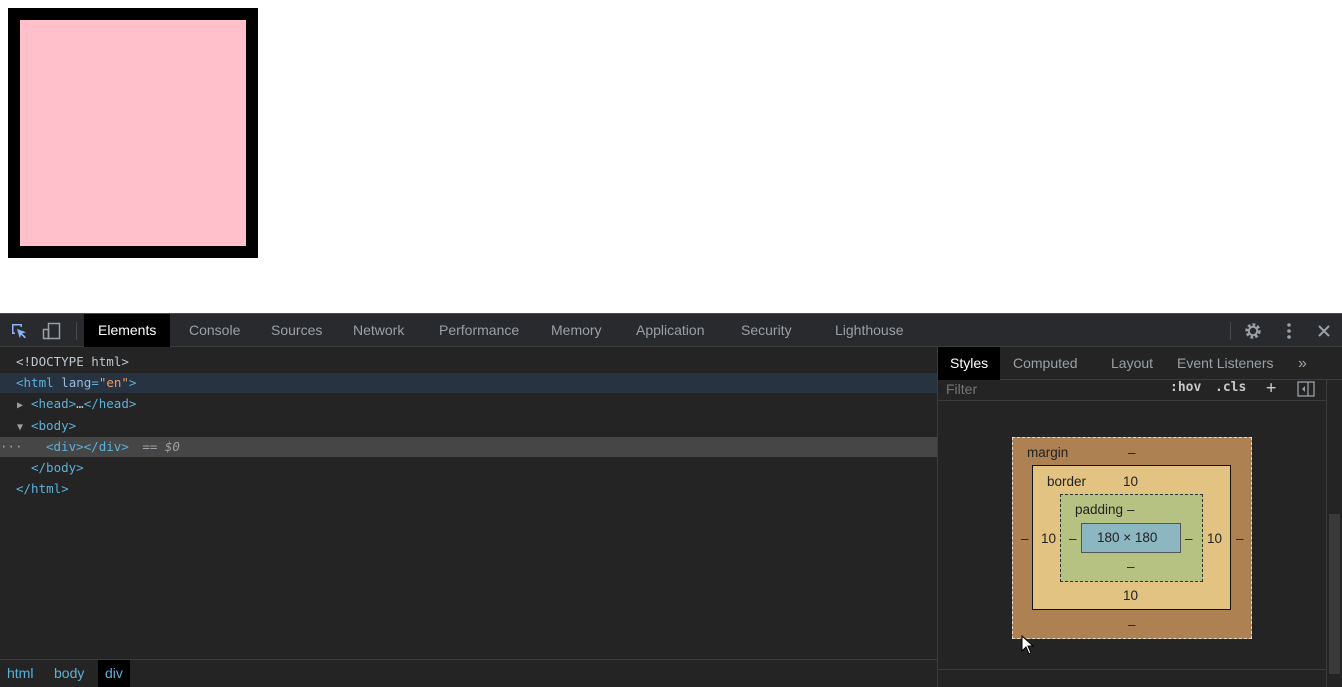 Image resolution: width=1342 pixels, height=687 pixels. I want to click on tab-network: Network, so click(378, 330).